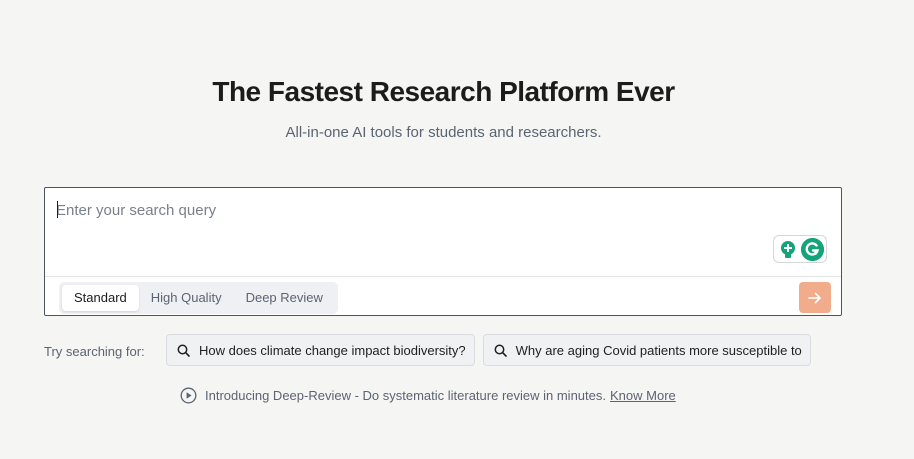 The height and width of the screenshot is (459, 914). Describe the element at coordinates (94, 351) in the screenshot. I see `suggestions-label: Try searching for:` at that location.